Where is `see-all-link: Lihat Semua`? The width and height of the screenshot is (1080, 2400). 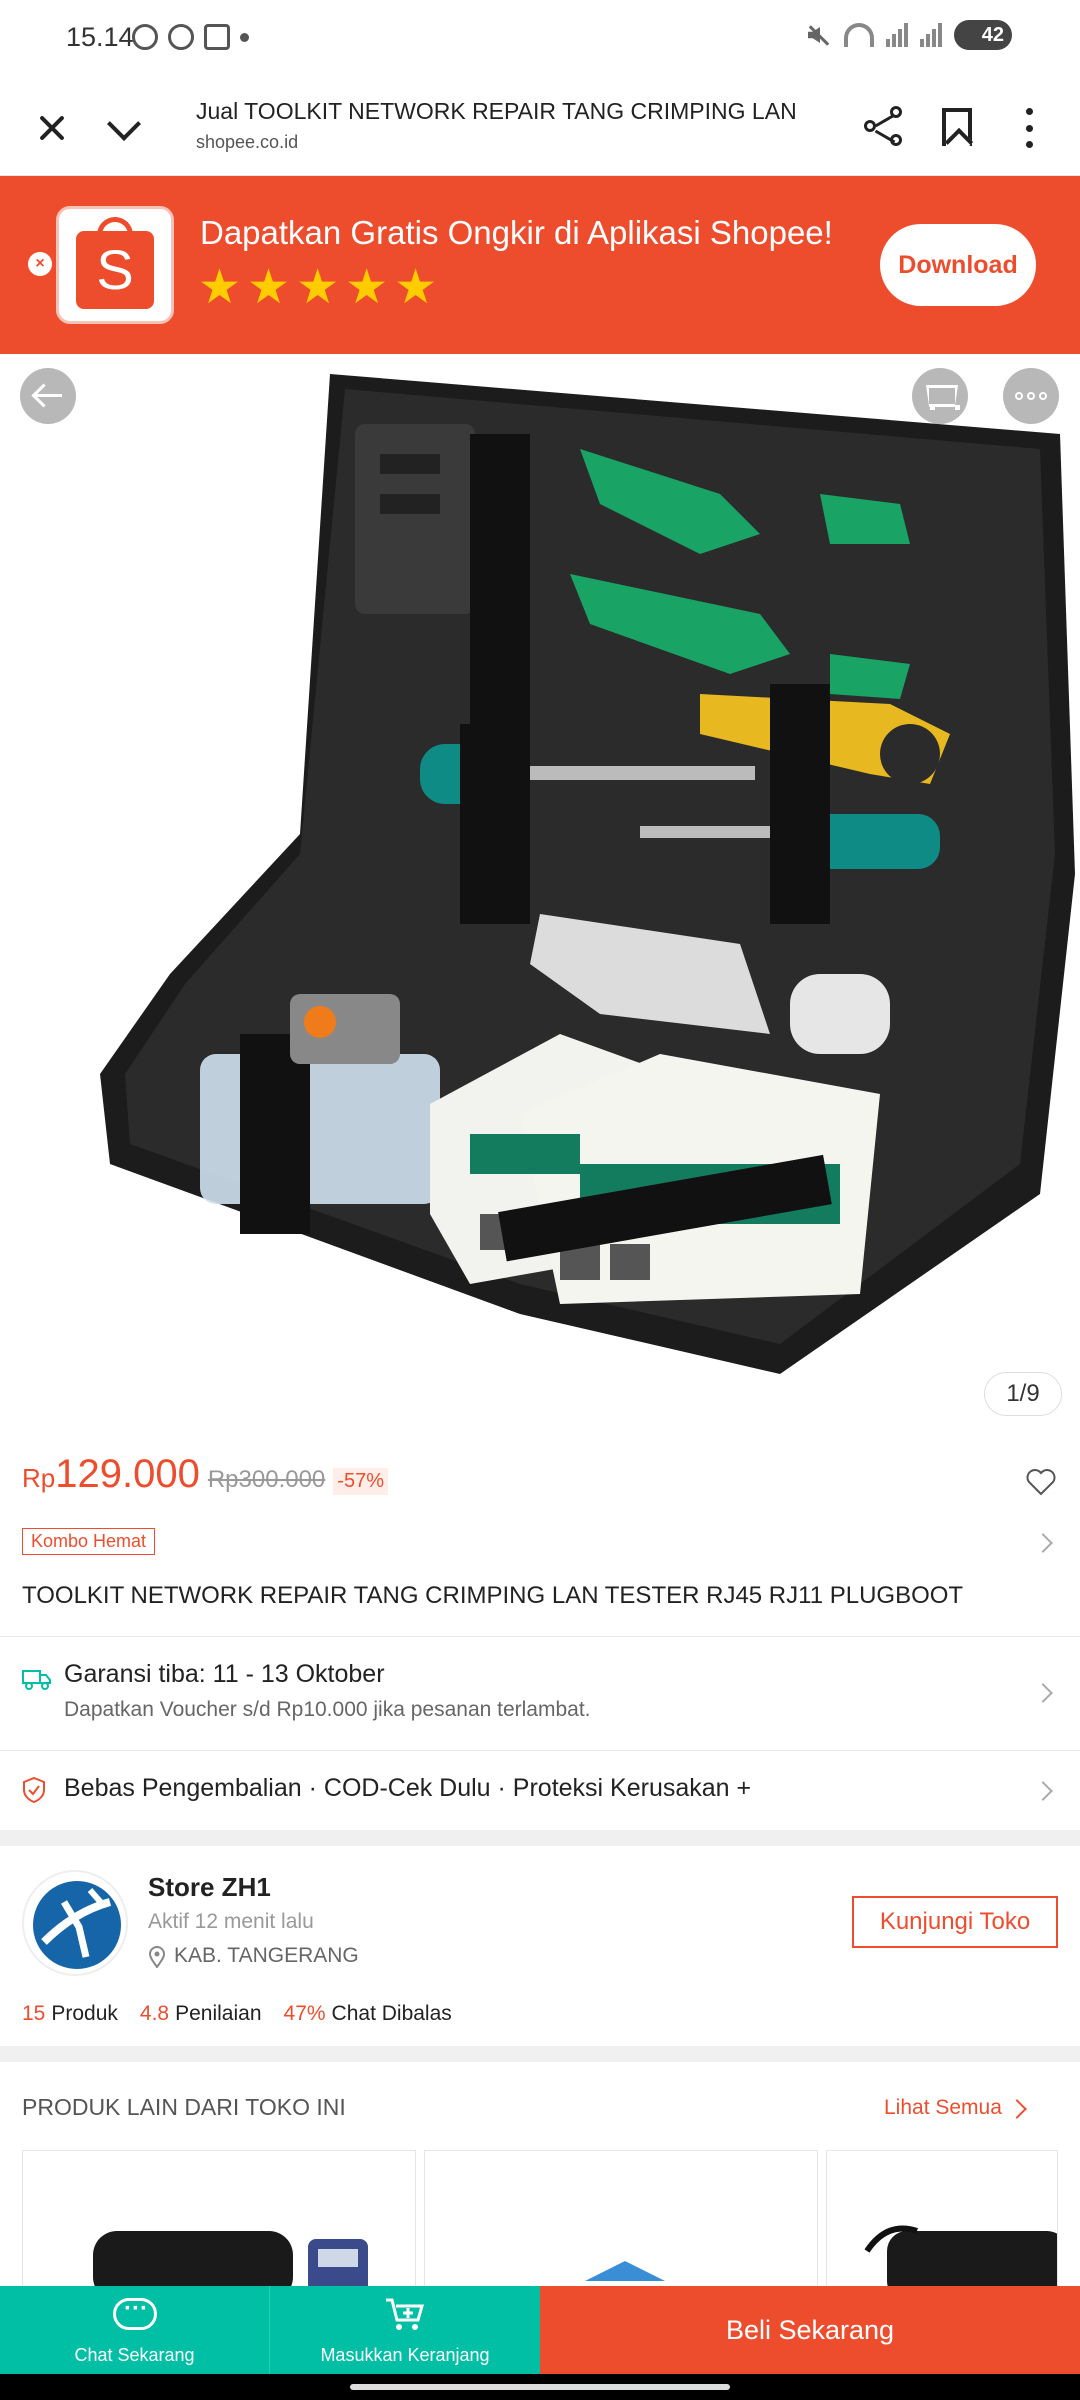 see-all-link: Lihat Semua is located at coordinates (943, 2108).